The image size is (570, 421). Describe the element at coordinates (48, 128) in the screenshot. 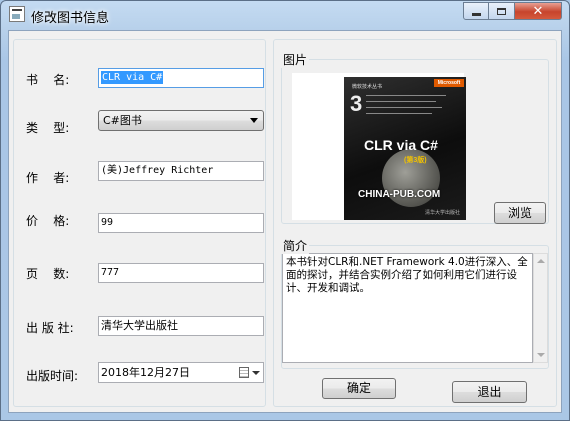

I see `category-label: 类 型:` at that location.